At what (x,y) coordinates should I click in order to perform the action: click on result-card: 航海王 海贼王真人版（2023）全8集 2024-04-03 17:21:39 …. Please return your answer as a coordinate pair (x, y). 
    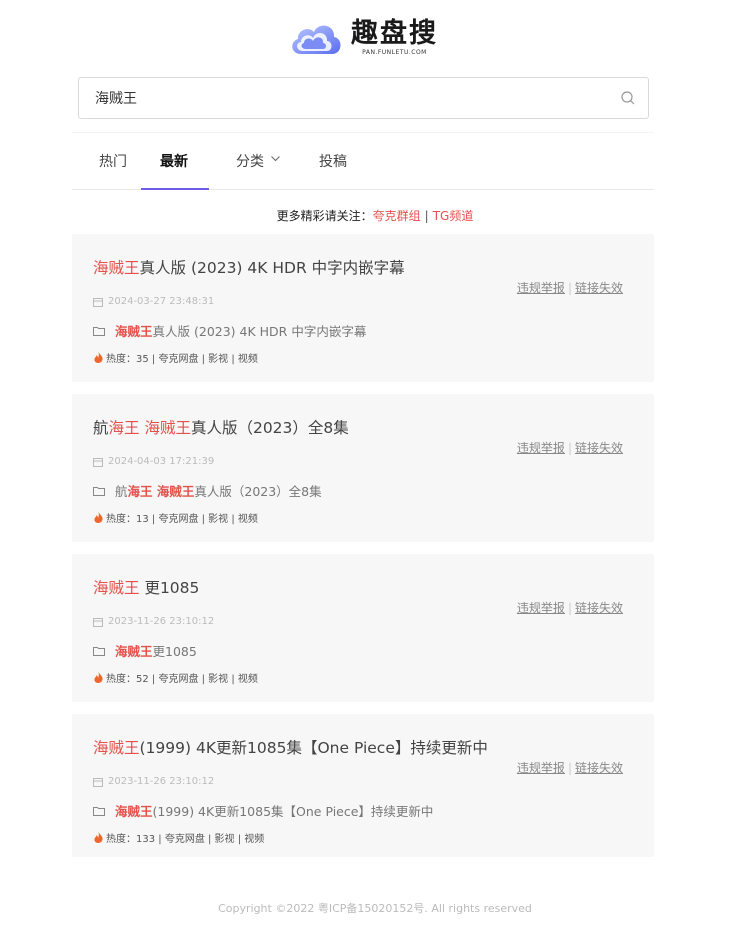
    Looking at the image, I should click on (363, 468).